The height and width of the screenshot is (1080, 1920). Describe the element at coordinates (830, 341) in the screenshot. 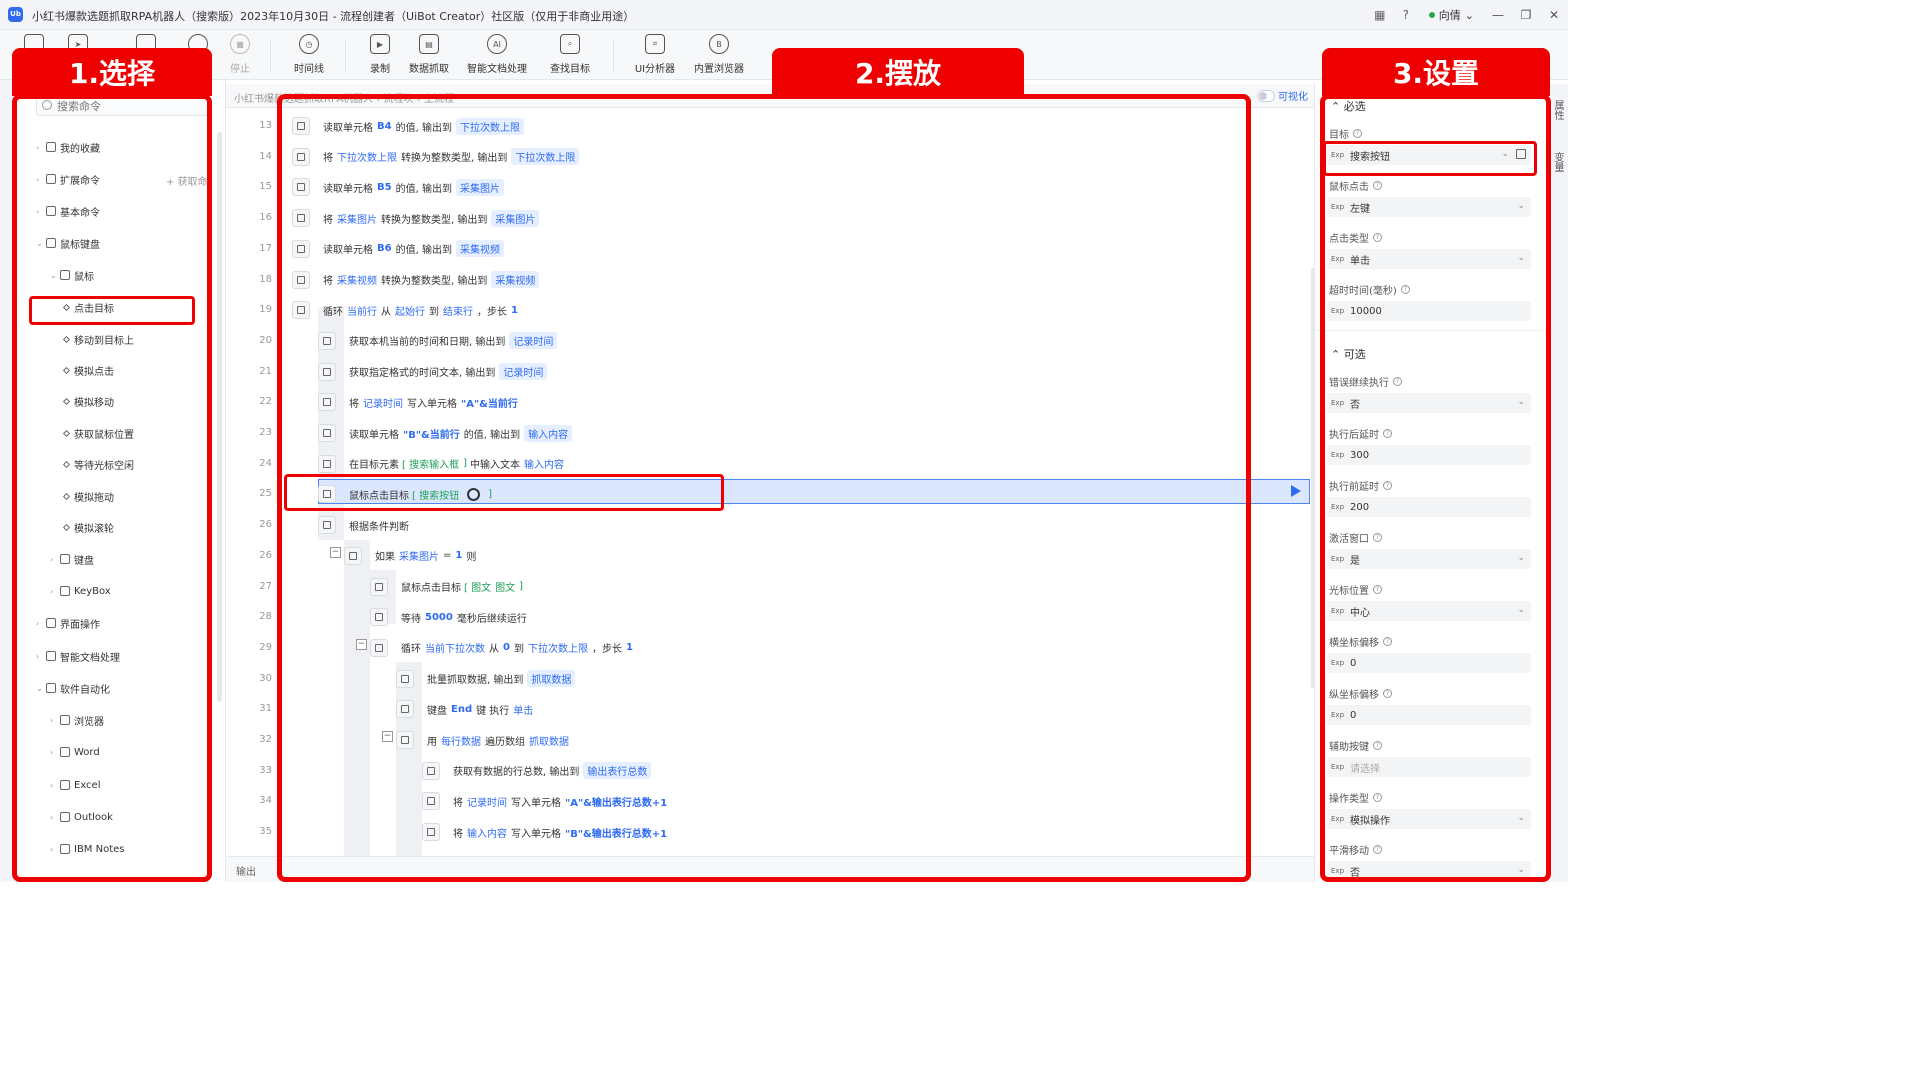

I see `command-row: 获取本机当前的时间和日期, 输出到 记录时间` at that location.